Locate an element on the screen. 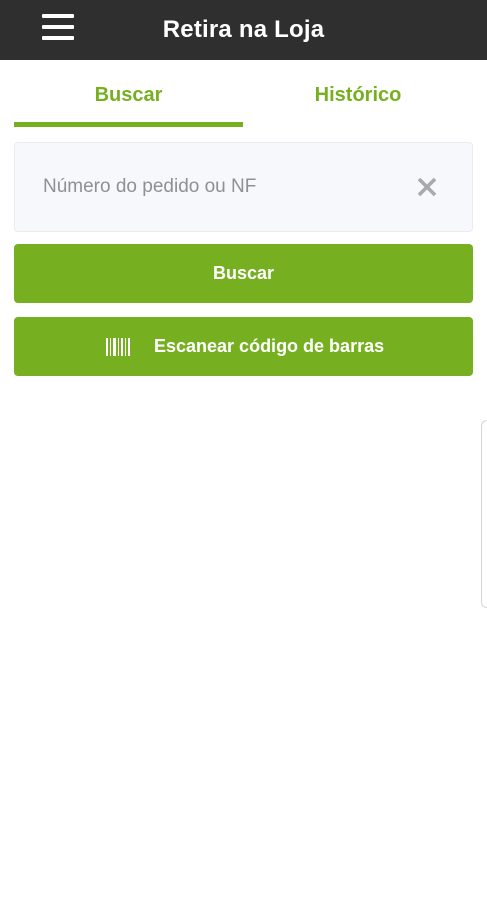 The height and width of the screenshot is (900, 487). order-number-input is located at coordinates (223, 187).